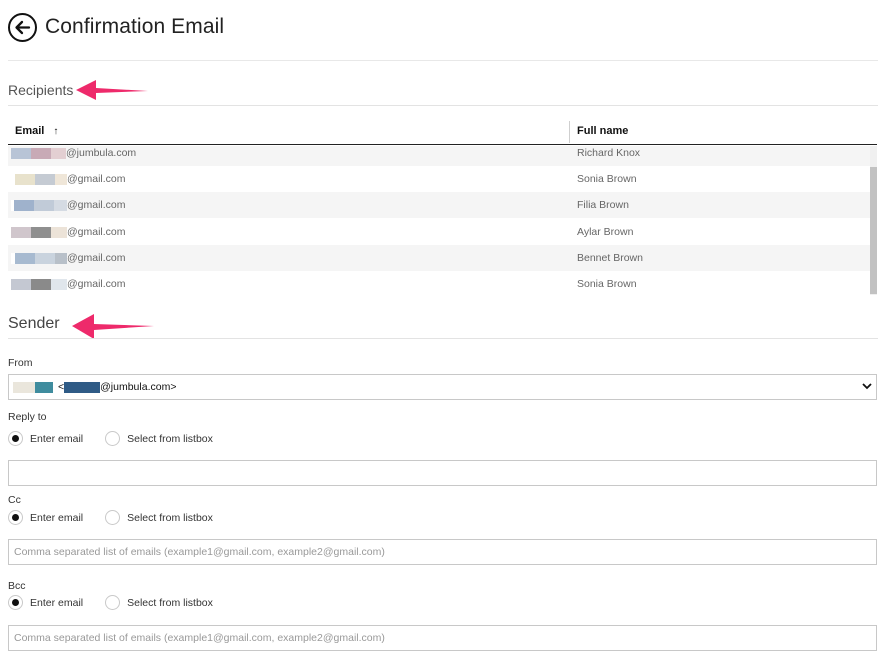  What do you see at coordinates (442, 473) in the screenshot?
I see `reply-to-input` at bounding box center [442, 473].